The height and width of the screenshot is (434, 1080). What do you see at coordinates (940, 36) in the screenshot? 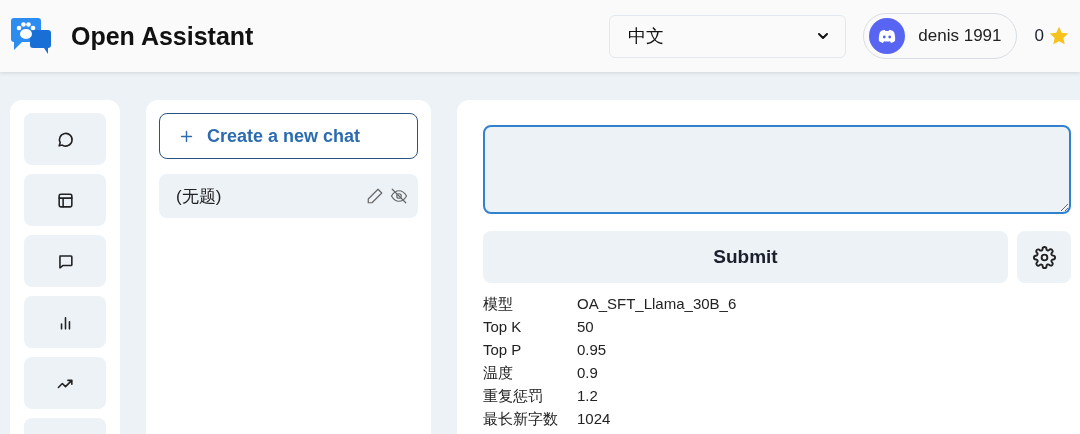
I see `user-menu-button: denis 1991` at bounding box center [940, 36].